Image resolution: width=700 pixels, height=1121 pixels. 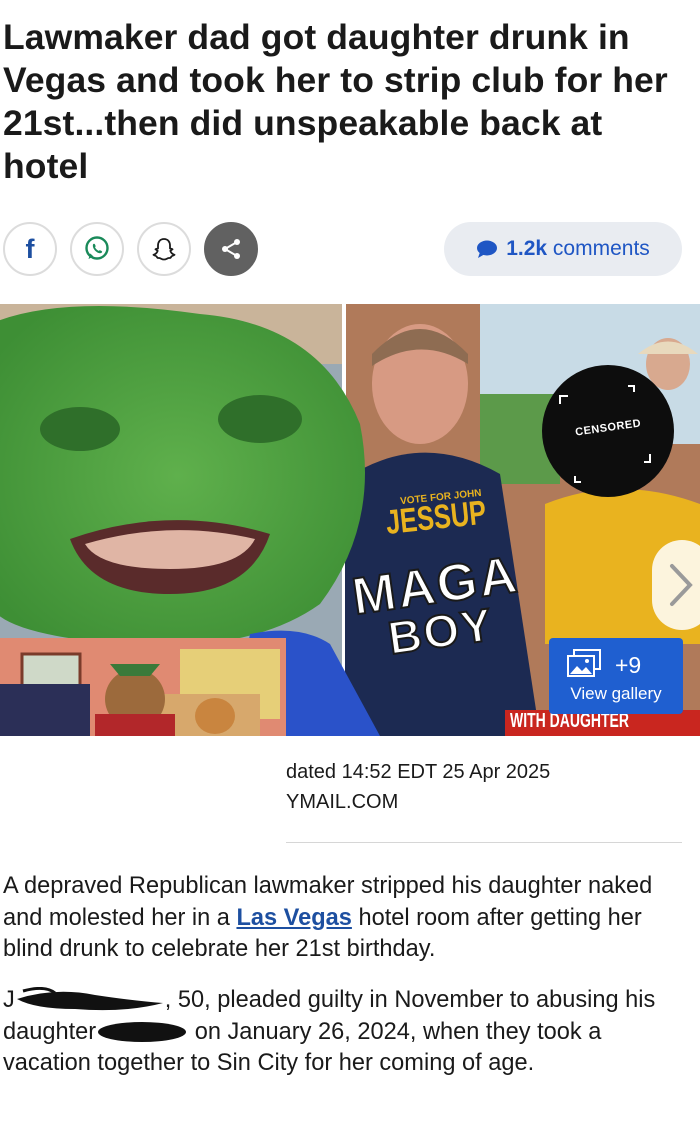 What do you see at coordinates (584, 663) in the screenshot?
I see `gallery-icon` at bounding box center [584, 663].